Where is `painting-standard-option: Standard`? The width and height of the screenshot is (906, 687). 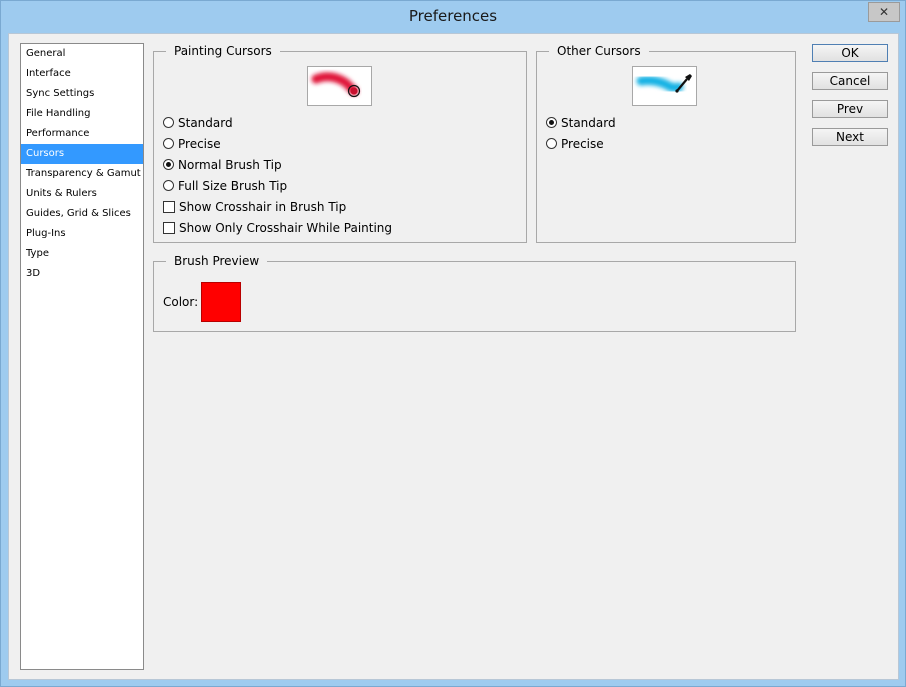 painting-standard-option: Standard is located at coordinates (198, 123).